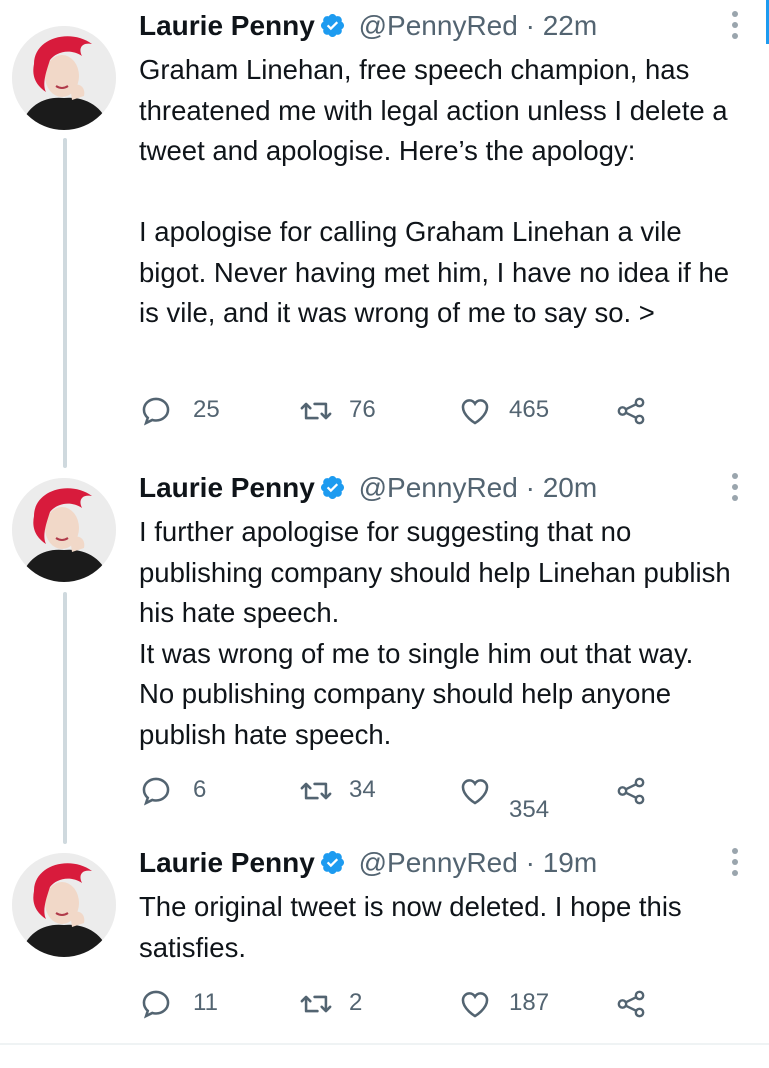 The width and height of the screenshot is (769, 1068). I want to click on timestamp: 19m, so click(570, 862).